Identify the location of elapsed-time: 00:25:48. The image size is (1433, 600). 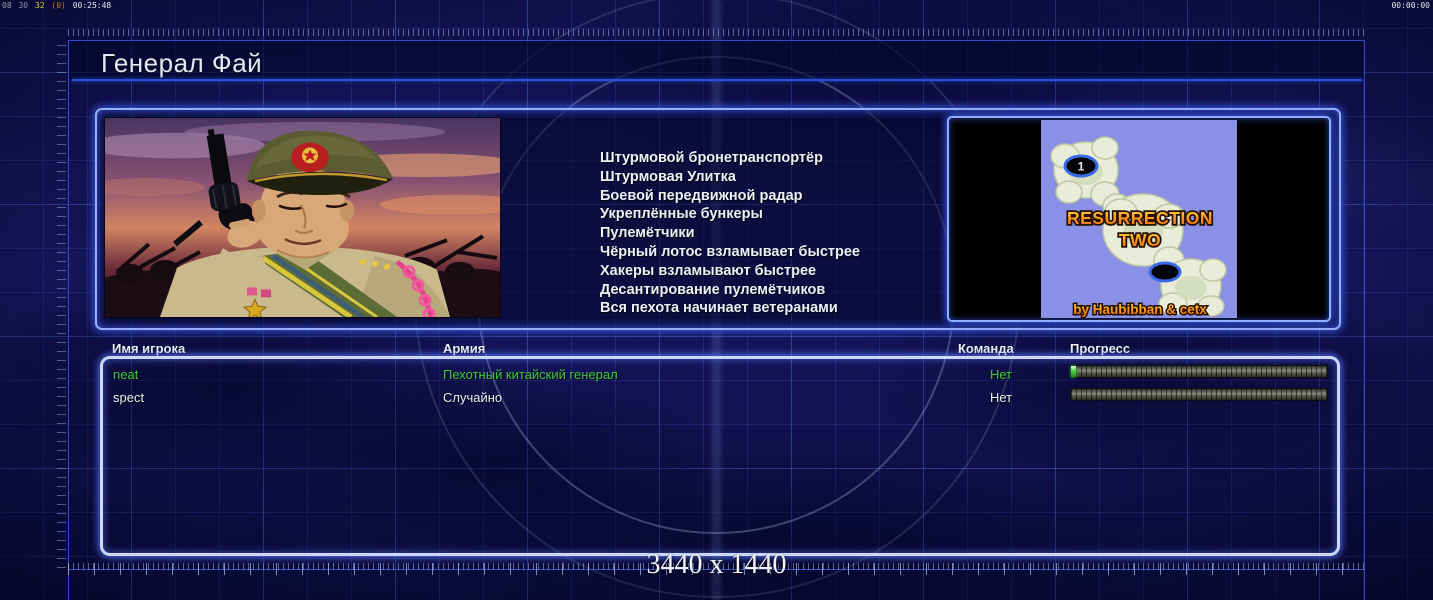
(92, 5).